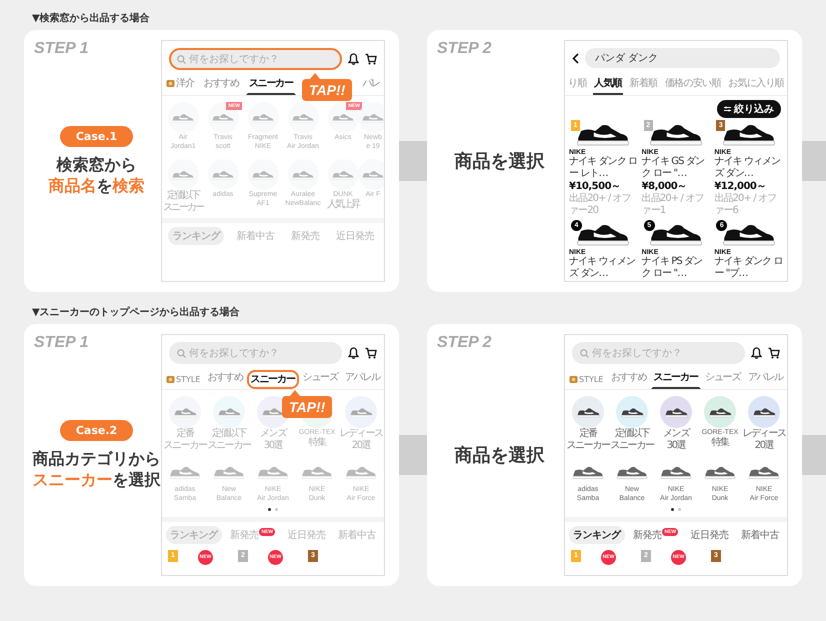  Describe the element at coordinates (764, 445) in the screenshot. I see `item-label: 20選` at that location.